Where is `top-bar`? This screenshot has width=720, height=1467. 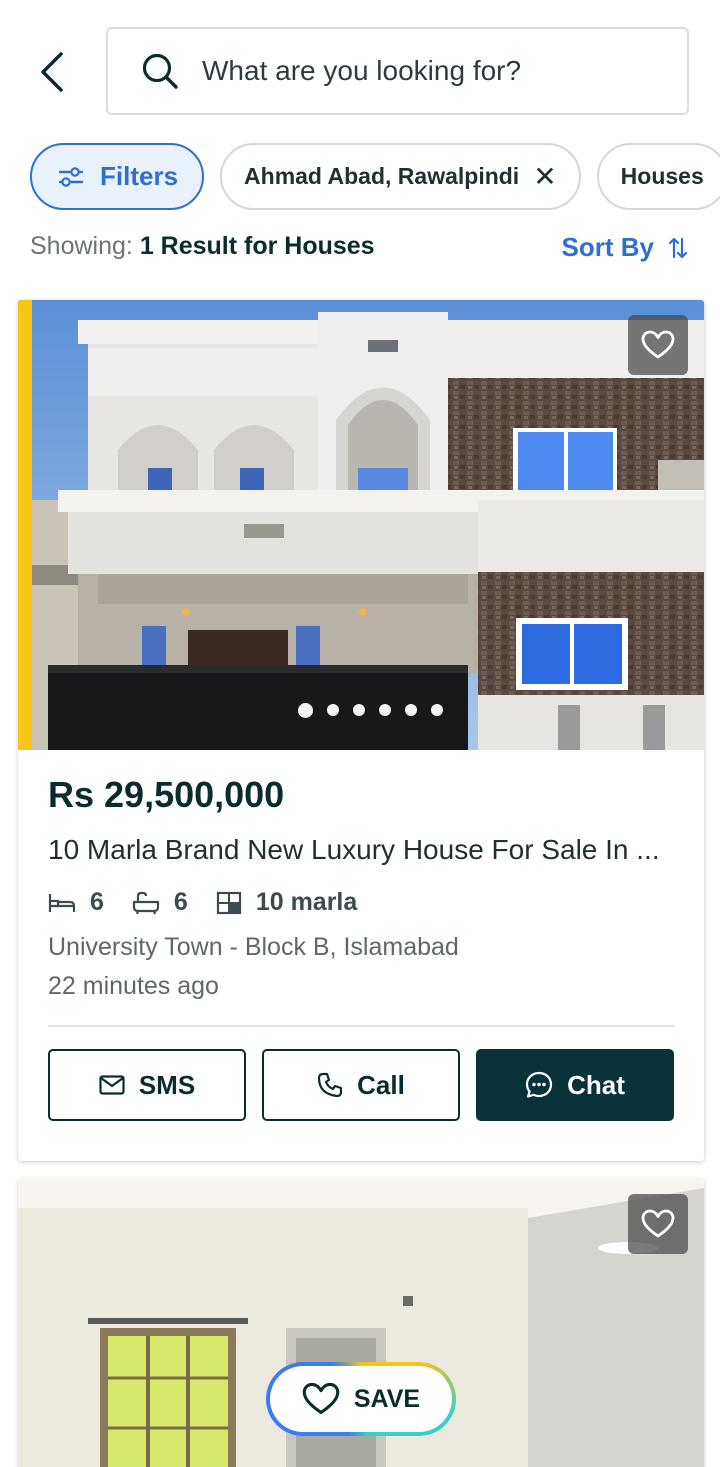 top-bar is located at coordinates (360, 65).